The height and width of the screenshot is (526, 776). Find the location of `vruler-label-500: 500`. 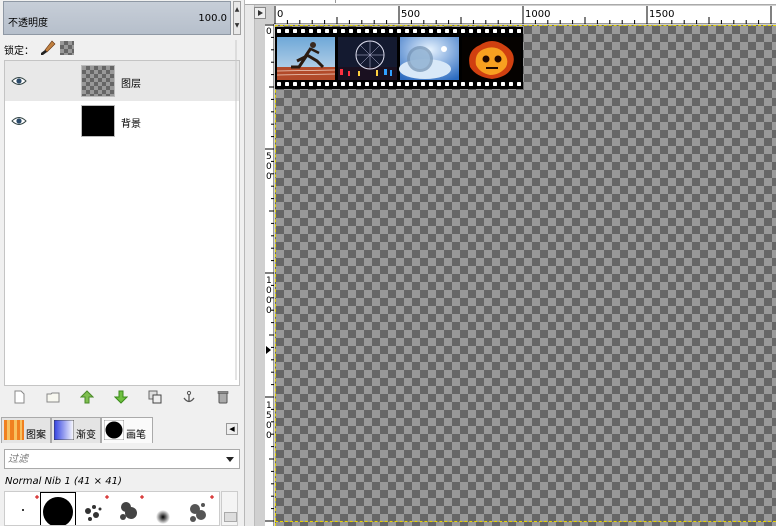

vruler-label-500: 500 is located at coordinates (269, 167).